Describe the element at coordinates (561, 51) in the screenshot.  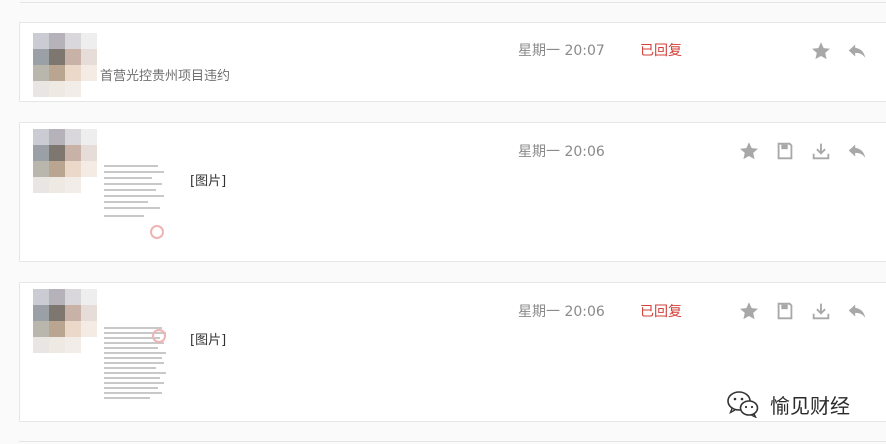
I see `message-time: 星期一 20:07` at that location.